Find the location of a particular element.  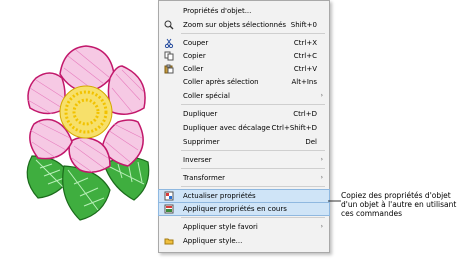

menu-item-label: Coller spécial is located at coordinates (206, 96).